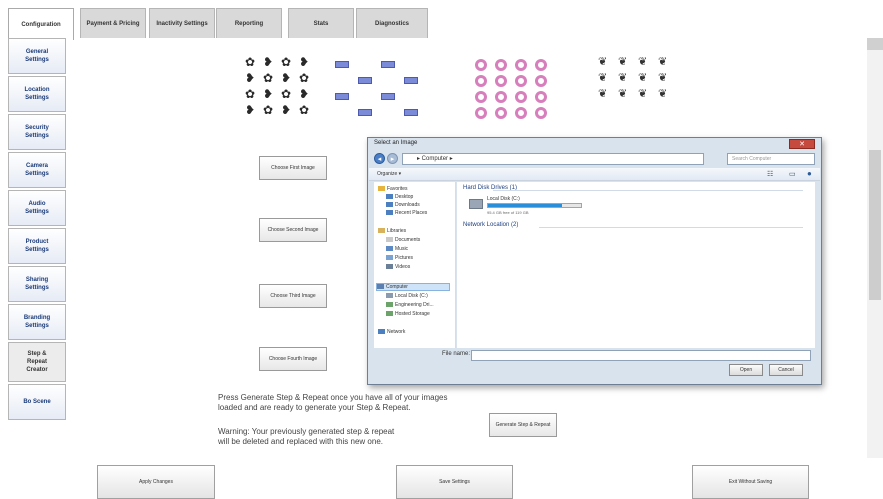  Describe the element at coordinates (113, 23) in the screenshot. I see `tab-payment-pricing: Payment & Pricing` at that location.